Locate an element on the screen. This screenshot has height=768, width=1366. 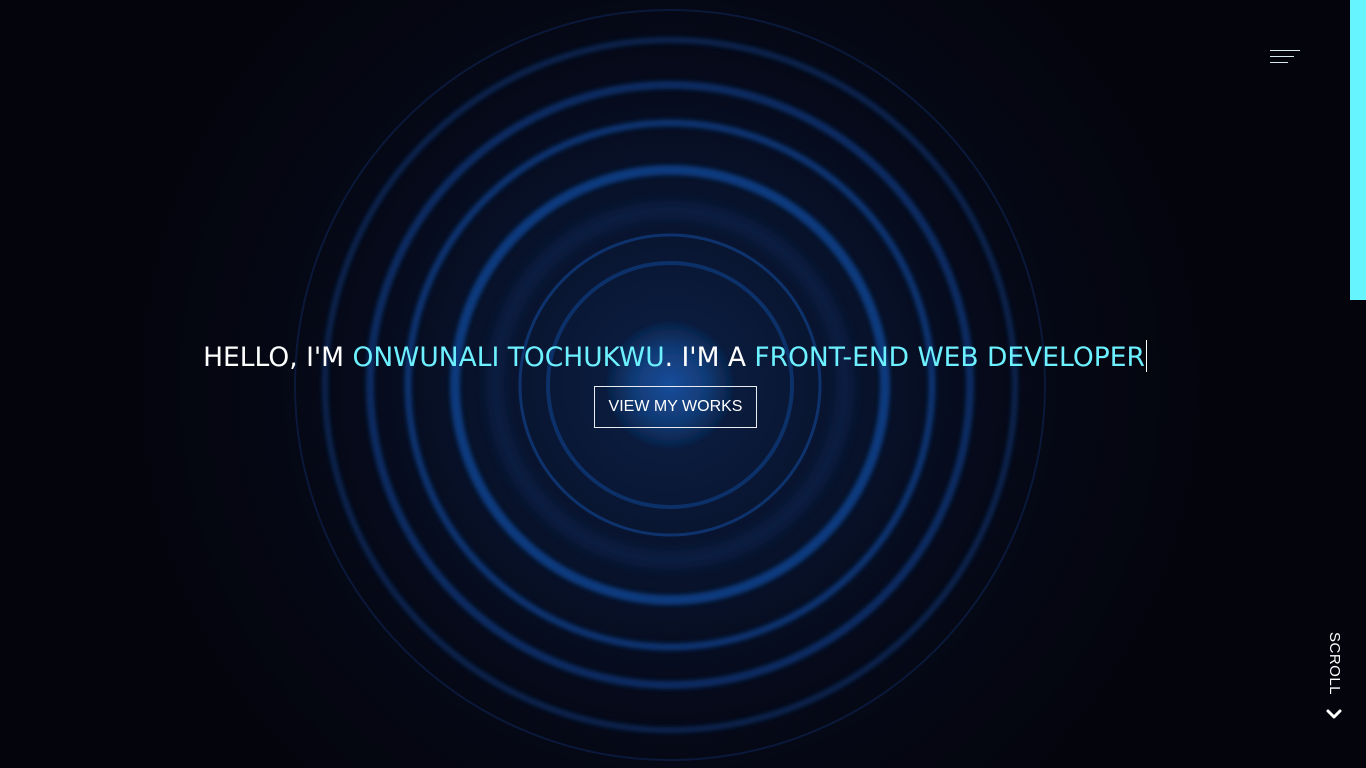
hamburger-menu-icon is located at coordinates (1285, 50).